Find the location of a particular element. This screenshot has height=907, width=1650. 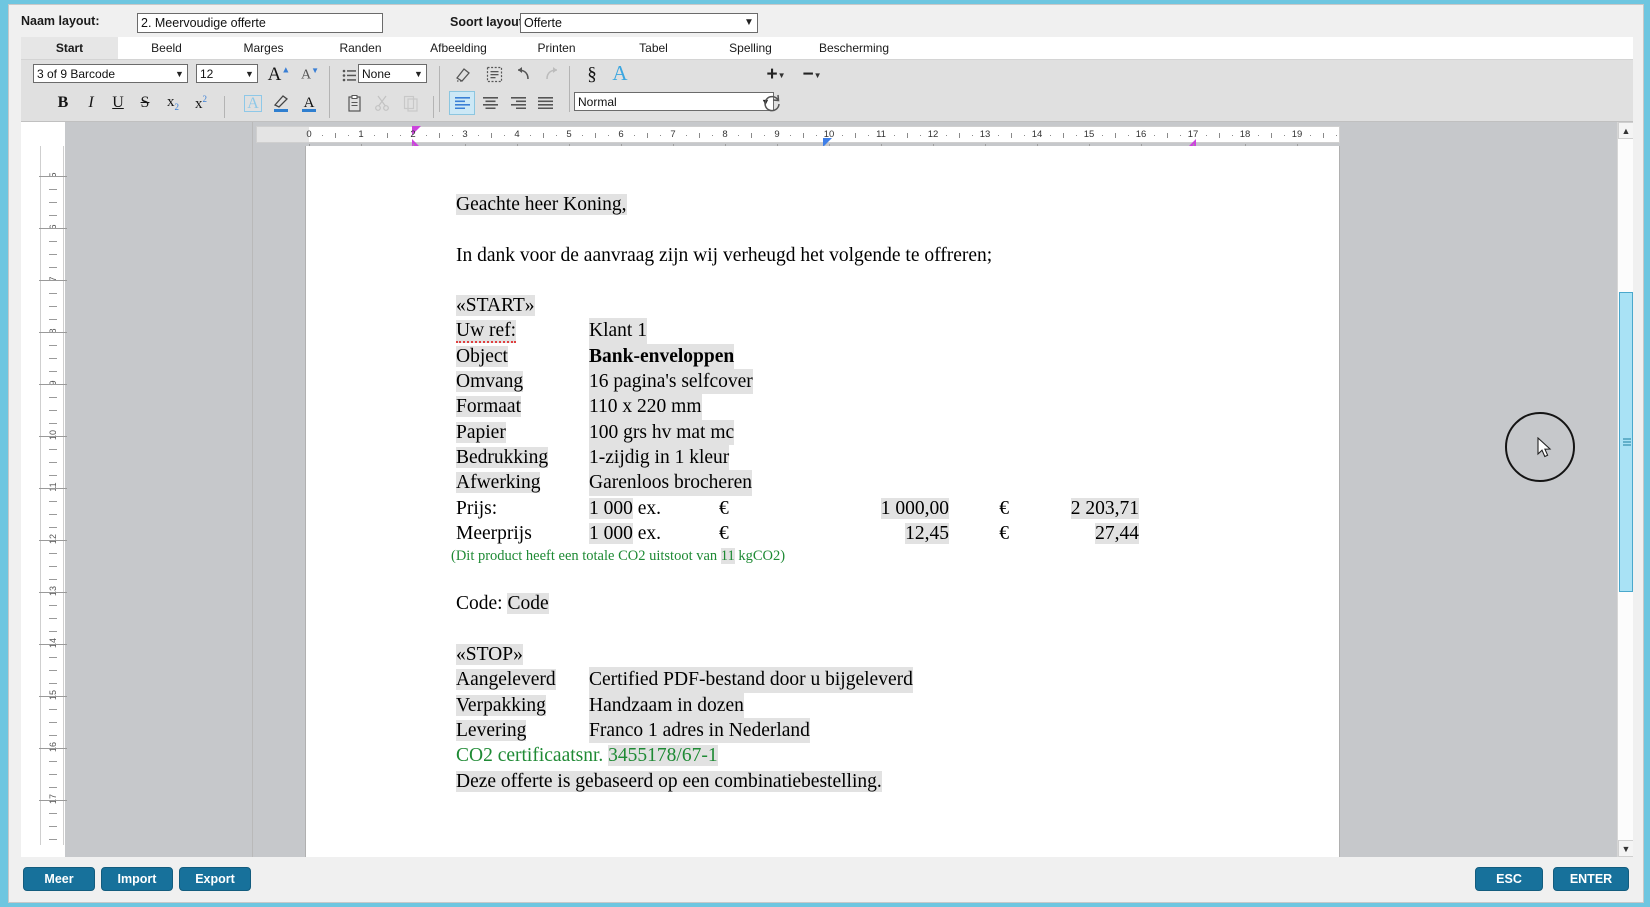

highlight-color-button is located at coordinates (281, 103).